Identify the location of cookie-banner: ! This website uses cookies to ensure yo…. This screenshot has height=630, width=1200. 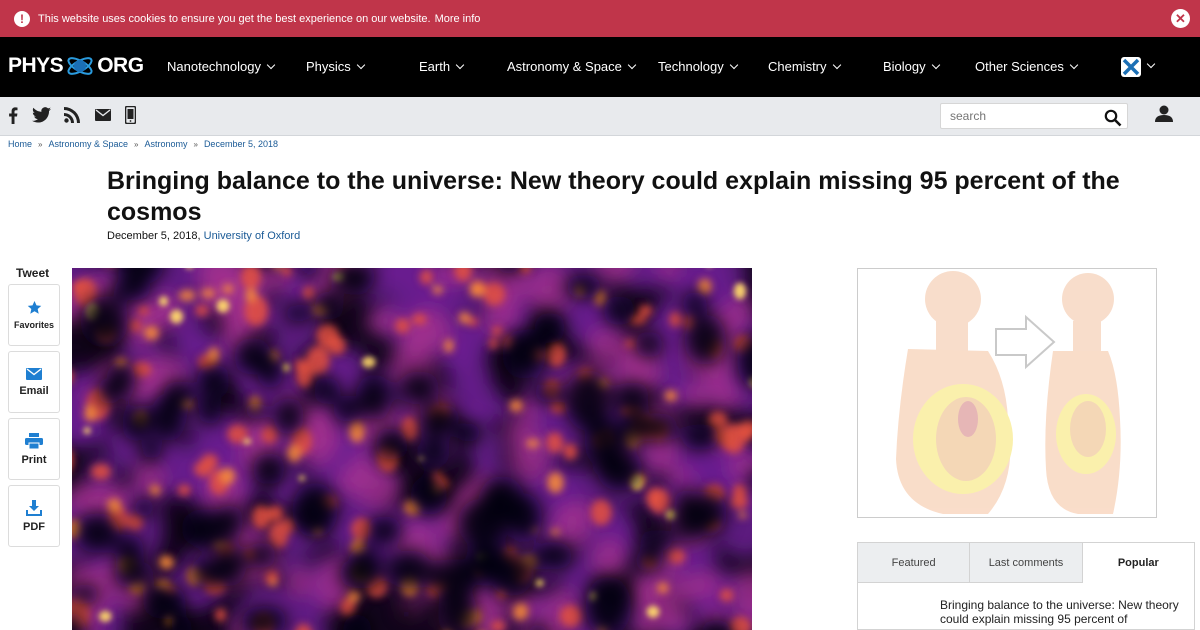
(600, 18).